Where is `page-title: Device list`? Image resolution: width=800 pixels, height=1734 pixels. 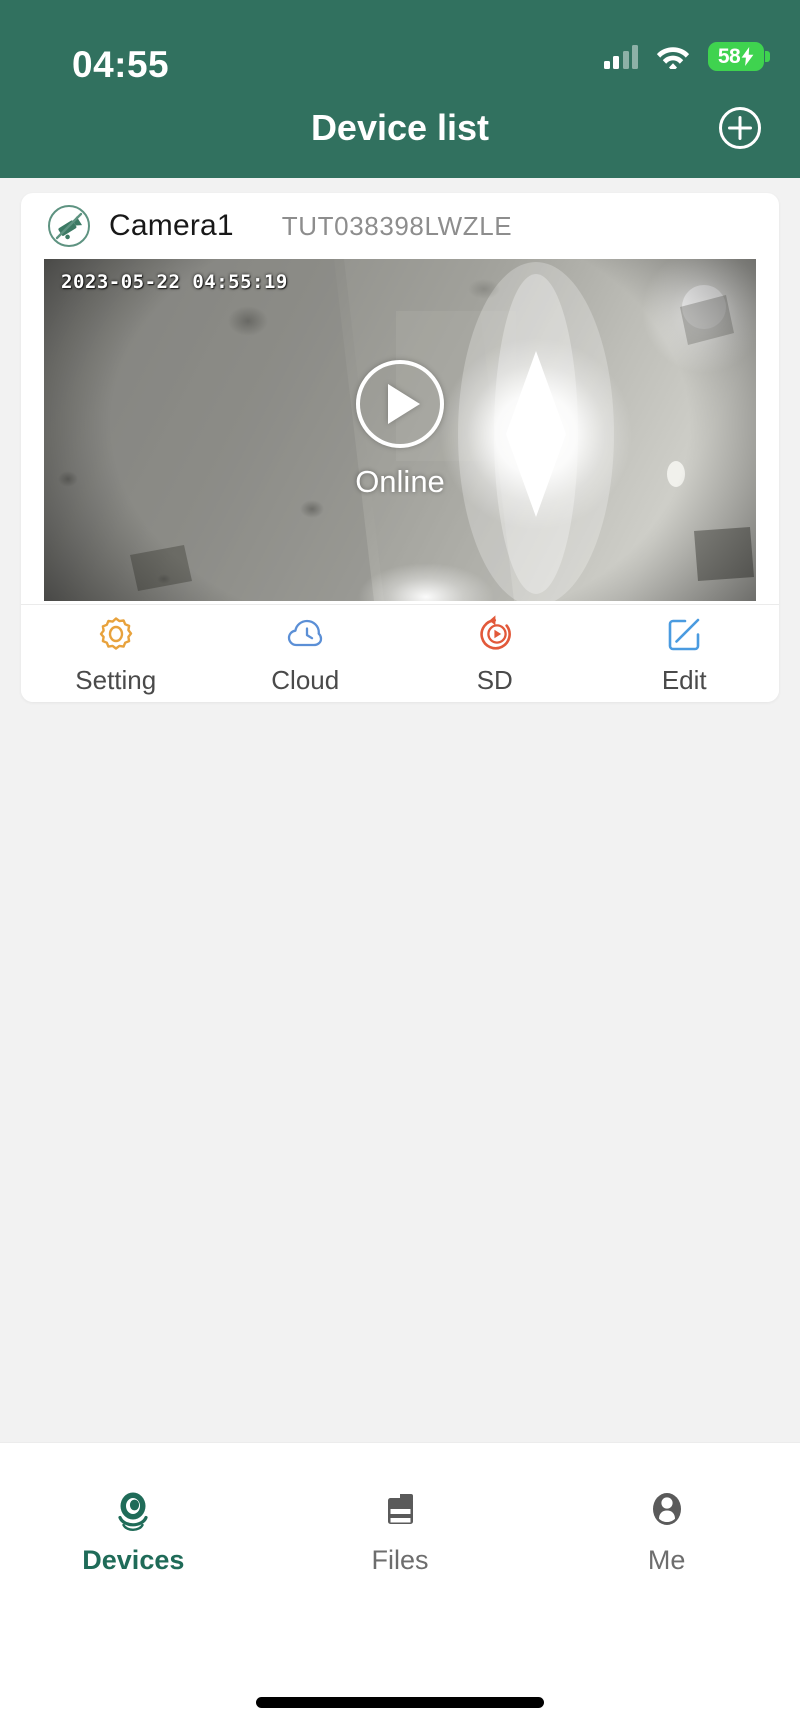 page-title: Device list is located at coordinates (400, 127).